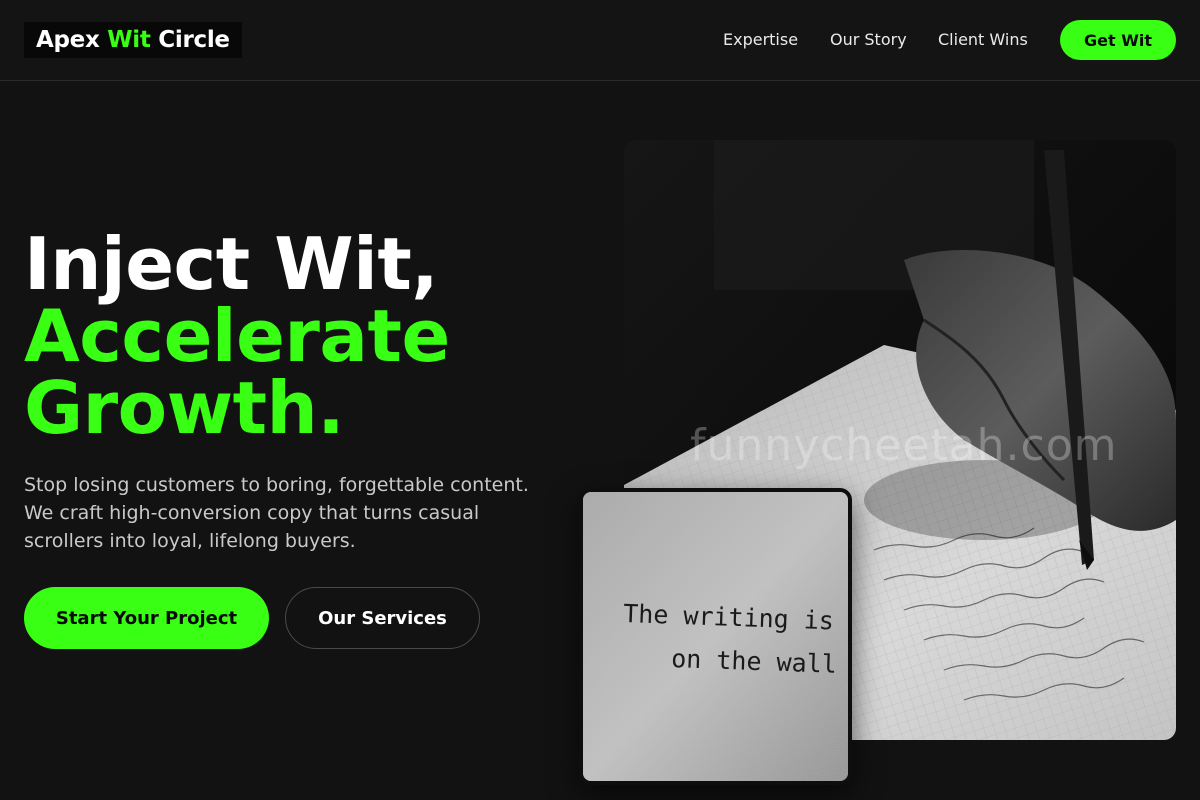  I want to click on hero-secondary-image: The writing is on the wall, so click(715, 636).